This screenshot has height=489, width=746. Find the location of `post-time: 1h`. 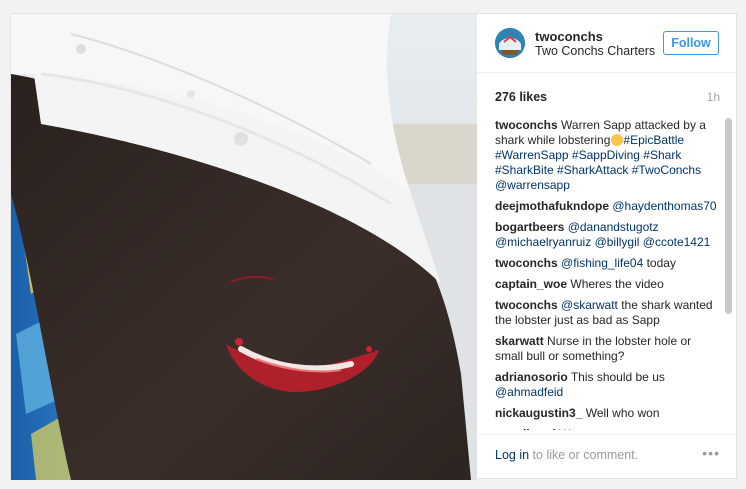

post-time: 1h is located at coordinates (713, 97).